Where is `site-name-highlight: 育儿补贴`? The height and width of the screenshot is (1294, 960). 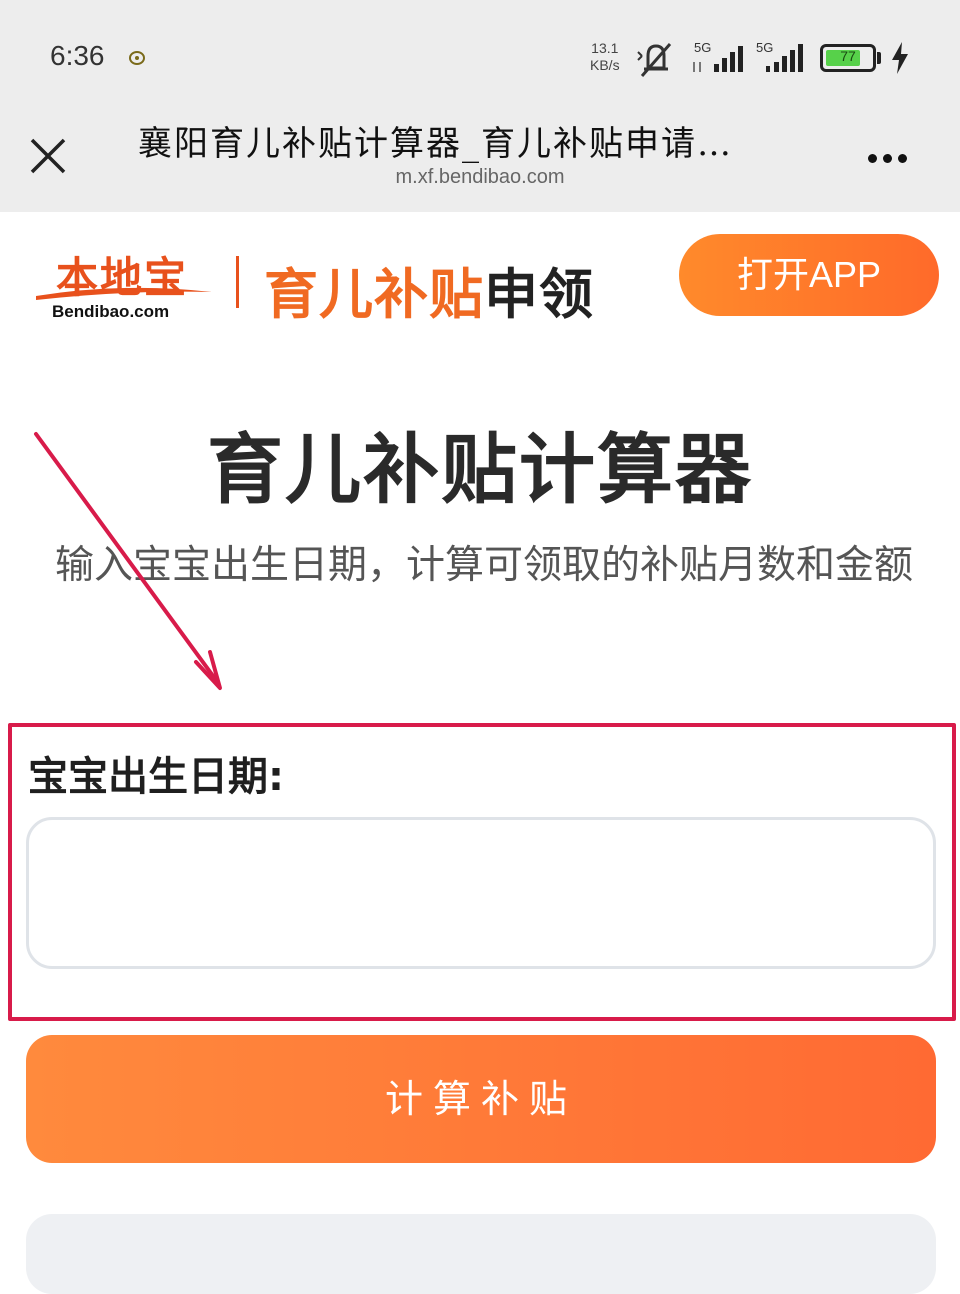 site-name-highlight: 育儿补贴 is located at coordinates (374, 294).